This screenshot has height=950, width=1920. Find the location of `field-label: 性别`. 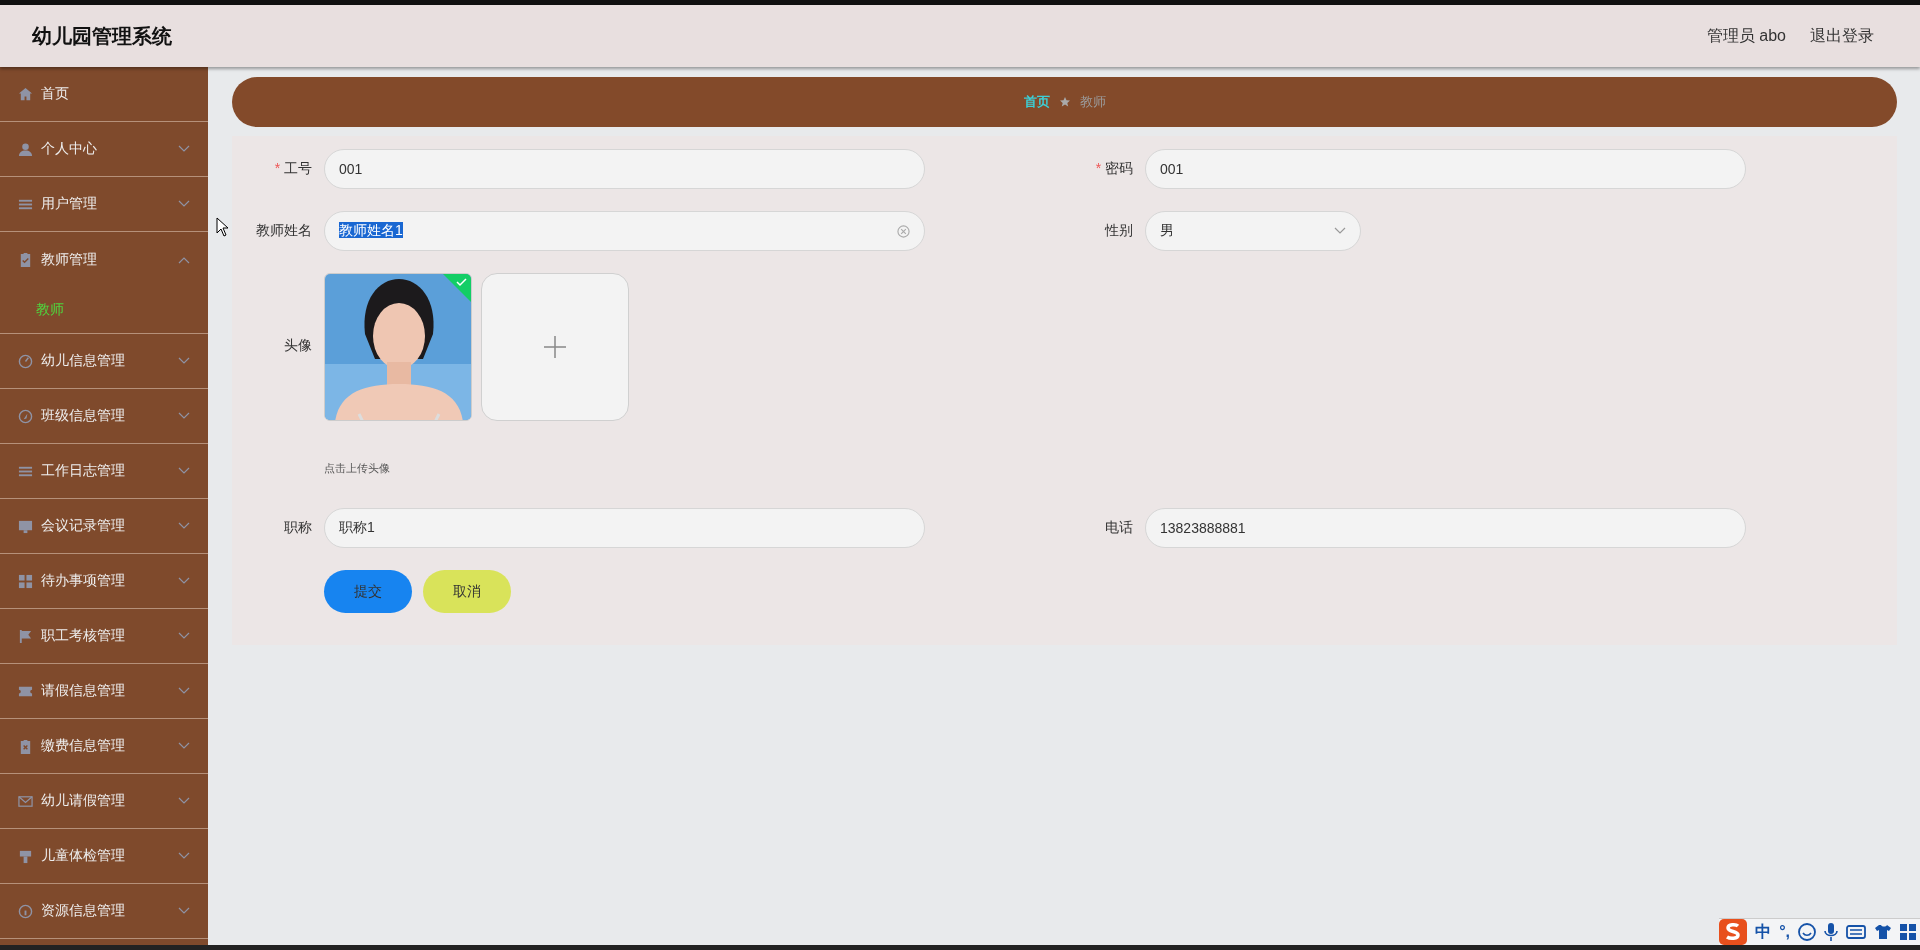

field-label: 性别 is located at coordinates (1118, 231).